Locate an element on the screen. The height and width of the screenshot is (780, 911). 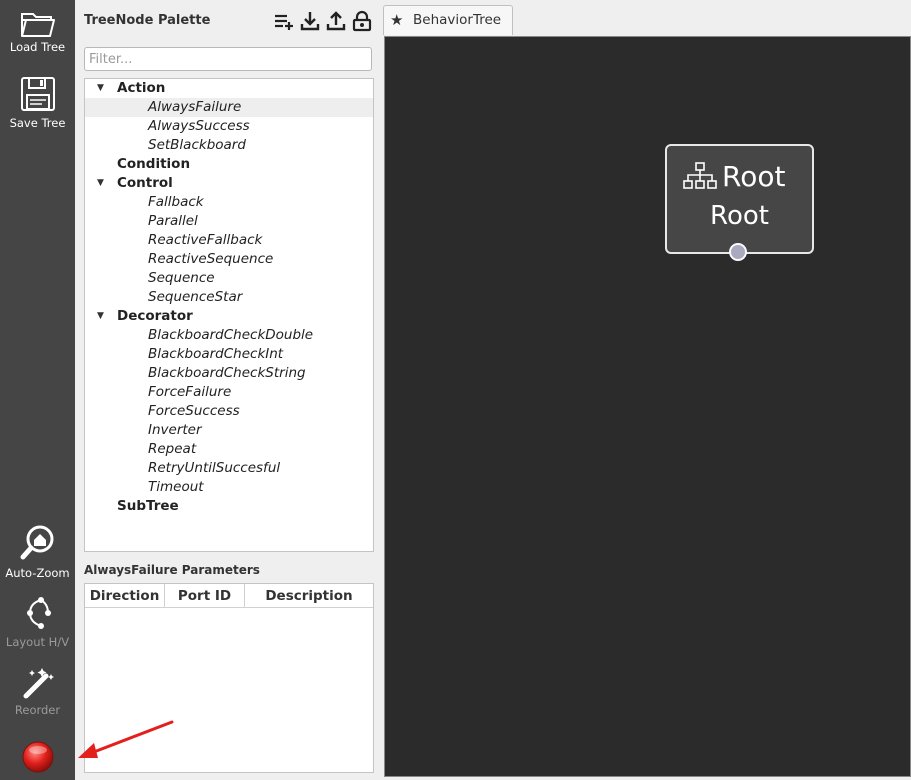
tree-item: BlackboardCheckInt is located at coordinates (229, 354).